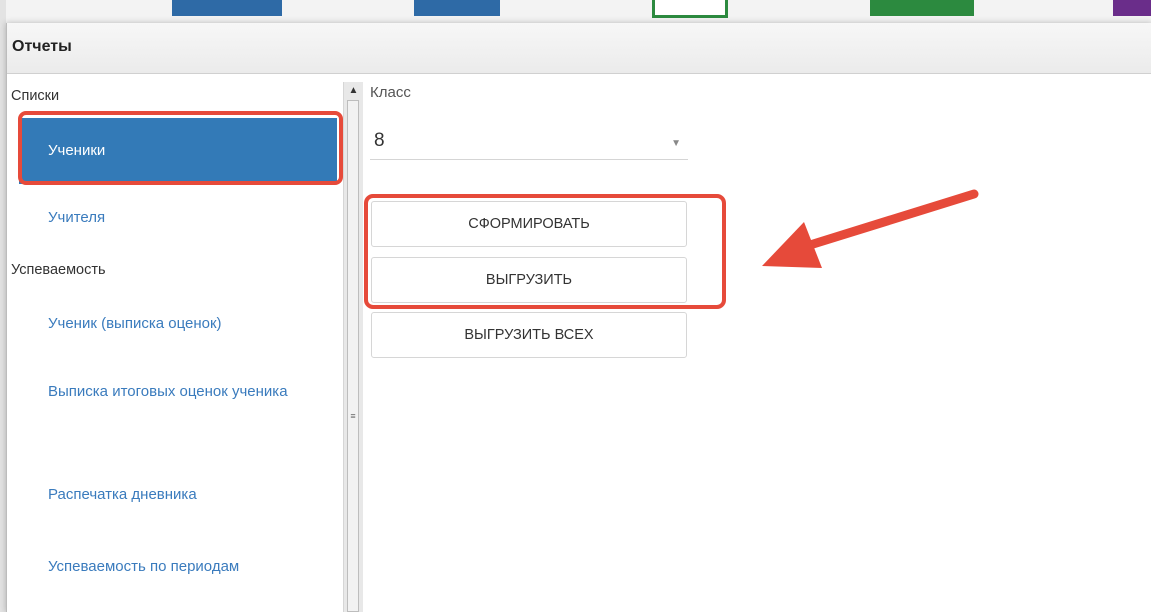 The image size is (1151, 612). Describe the element at coordinates (529, 280) in the screenshot. I see `export-button: ВЫГРУЗИТЬ` at that location.